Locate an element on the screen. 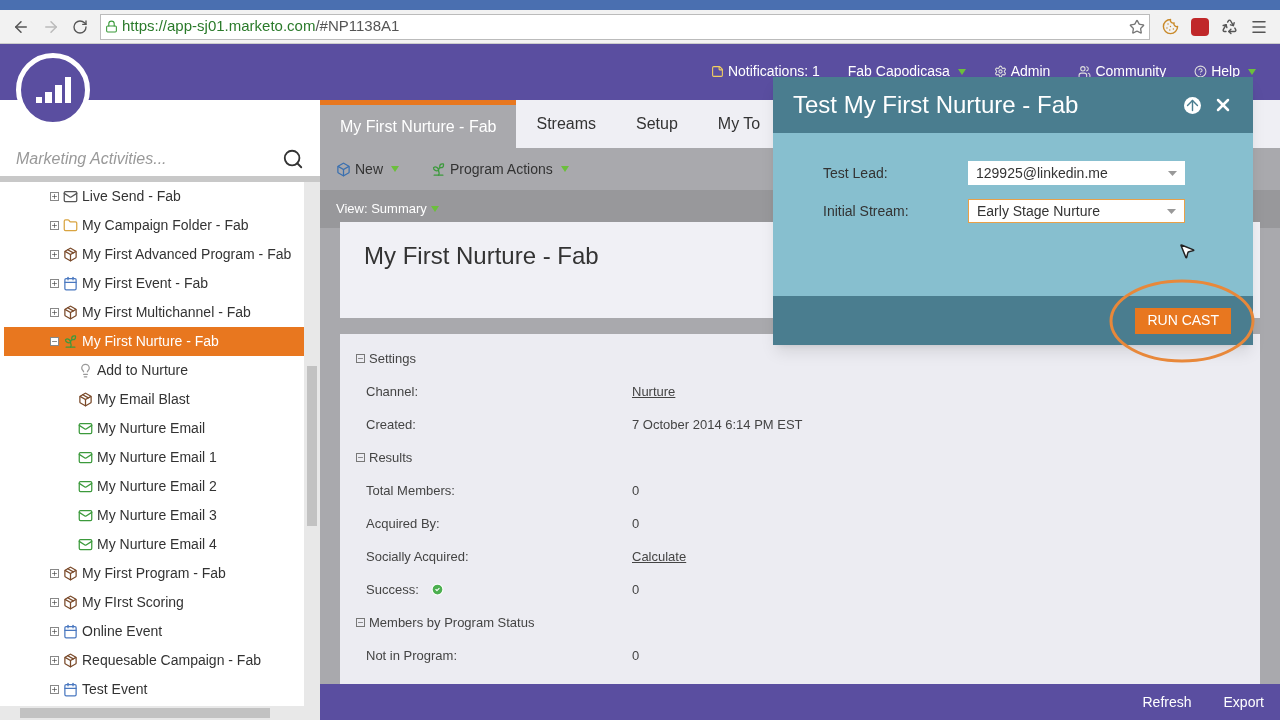  extension-icon is located at coordinates (1200, 26).